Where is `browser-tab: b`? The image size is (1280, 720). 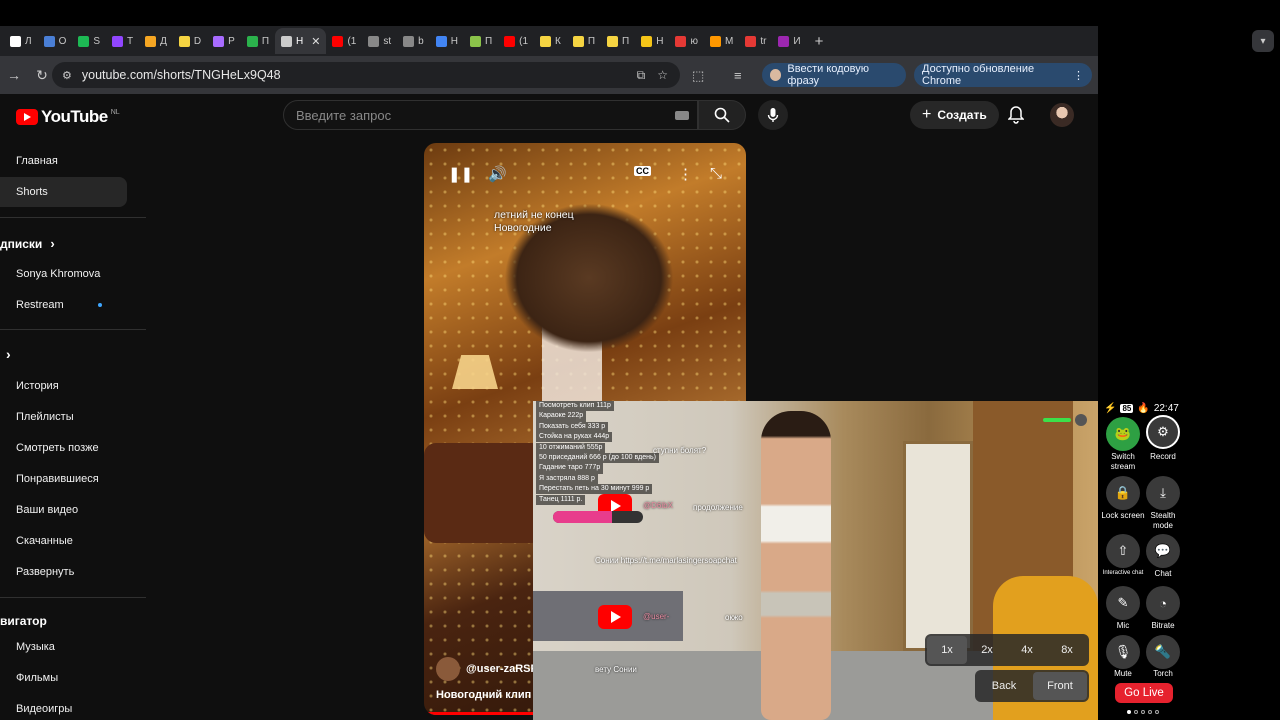
browser-tab: b is located at coordinates (413, 41).